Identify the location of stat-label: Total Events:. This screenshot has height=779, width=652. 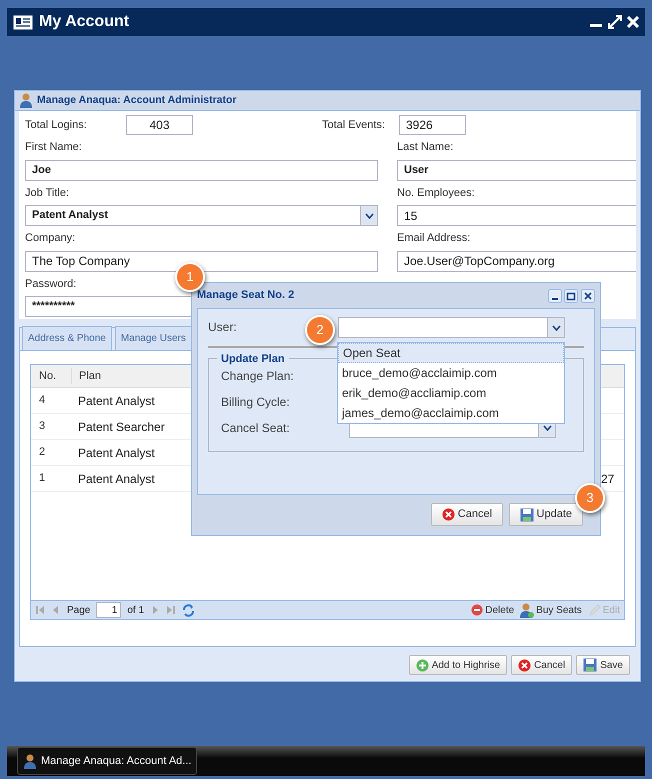
(354, 125).